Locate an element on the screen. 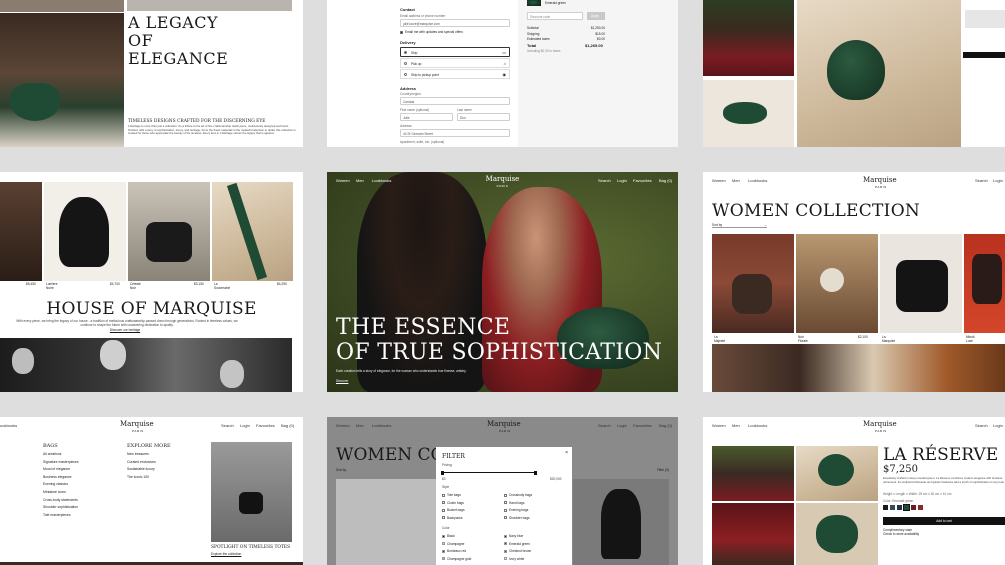  pd-logo: Marquise is located at coordinates (880, 424).